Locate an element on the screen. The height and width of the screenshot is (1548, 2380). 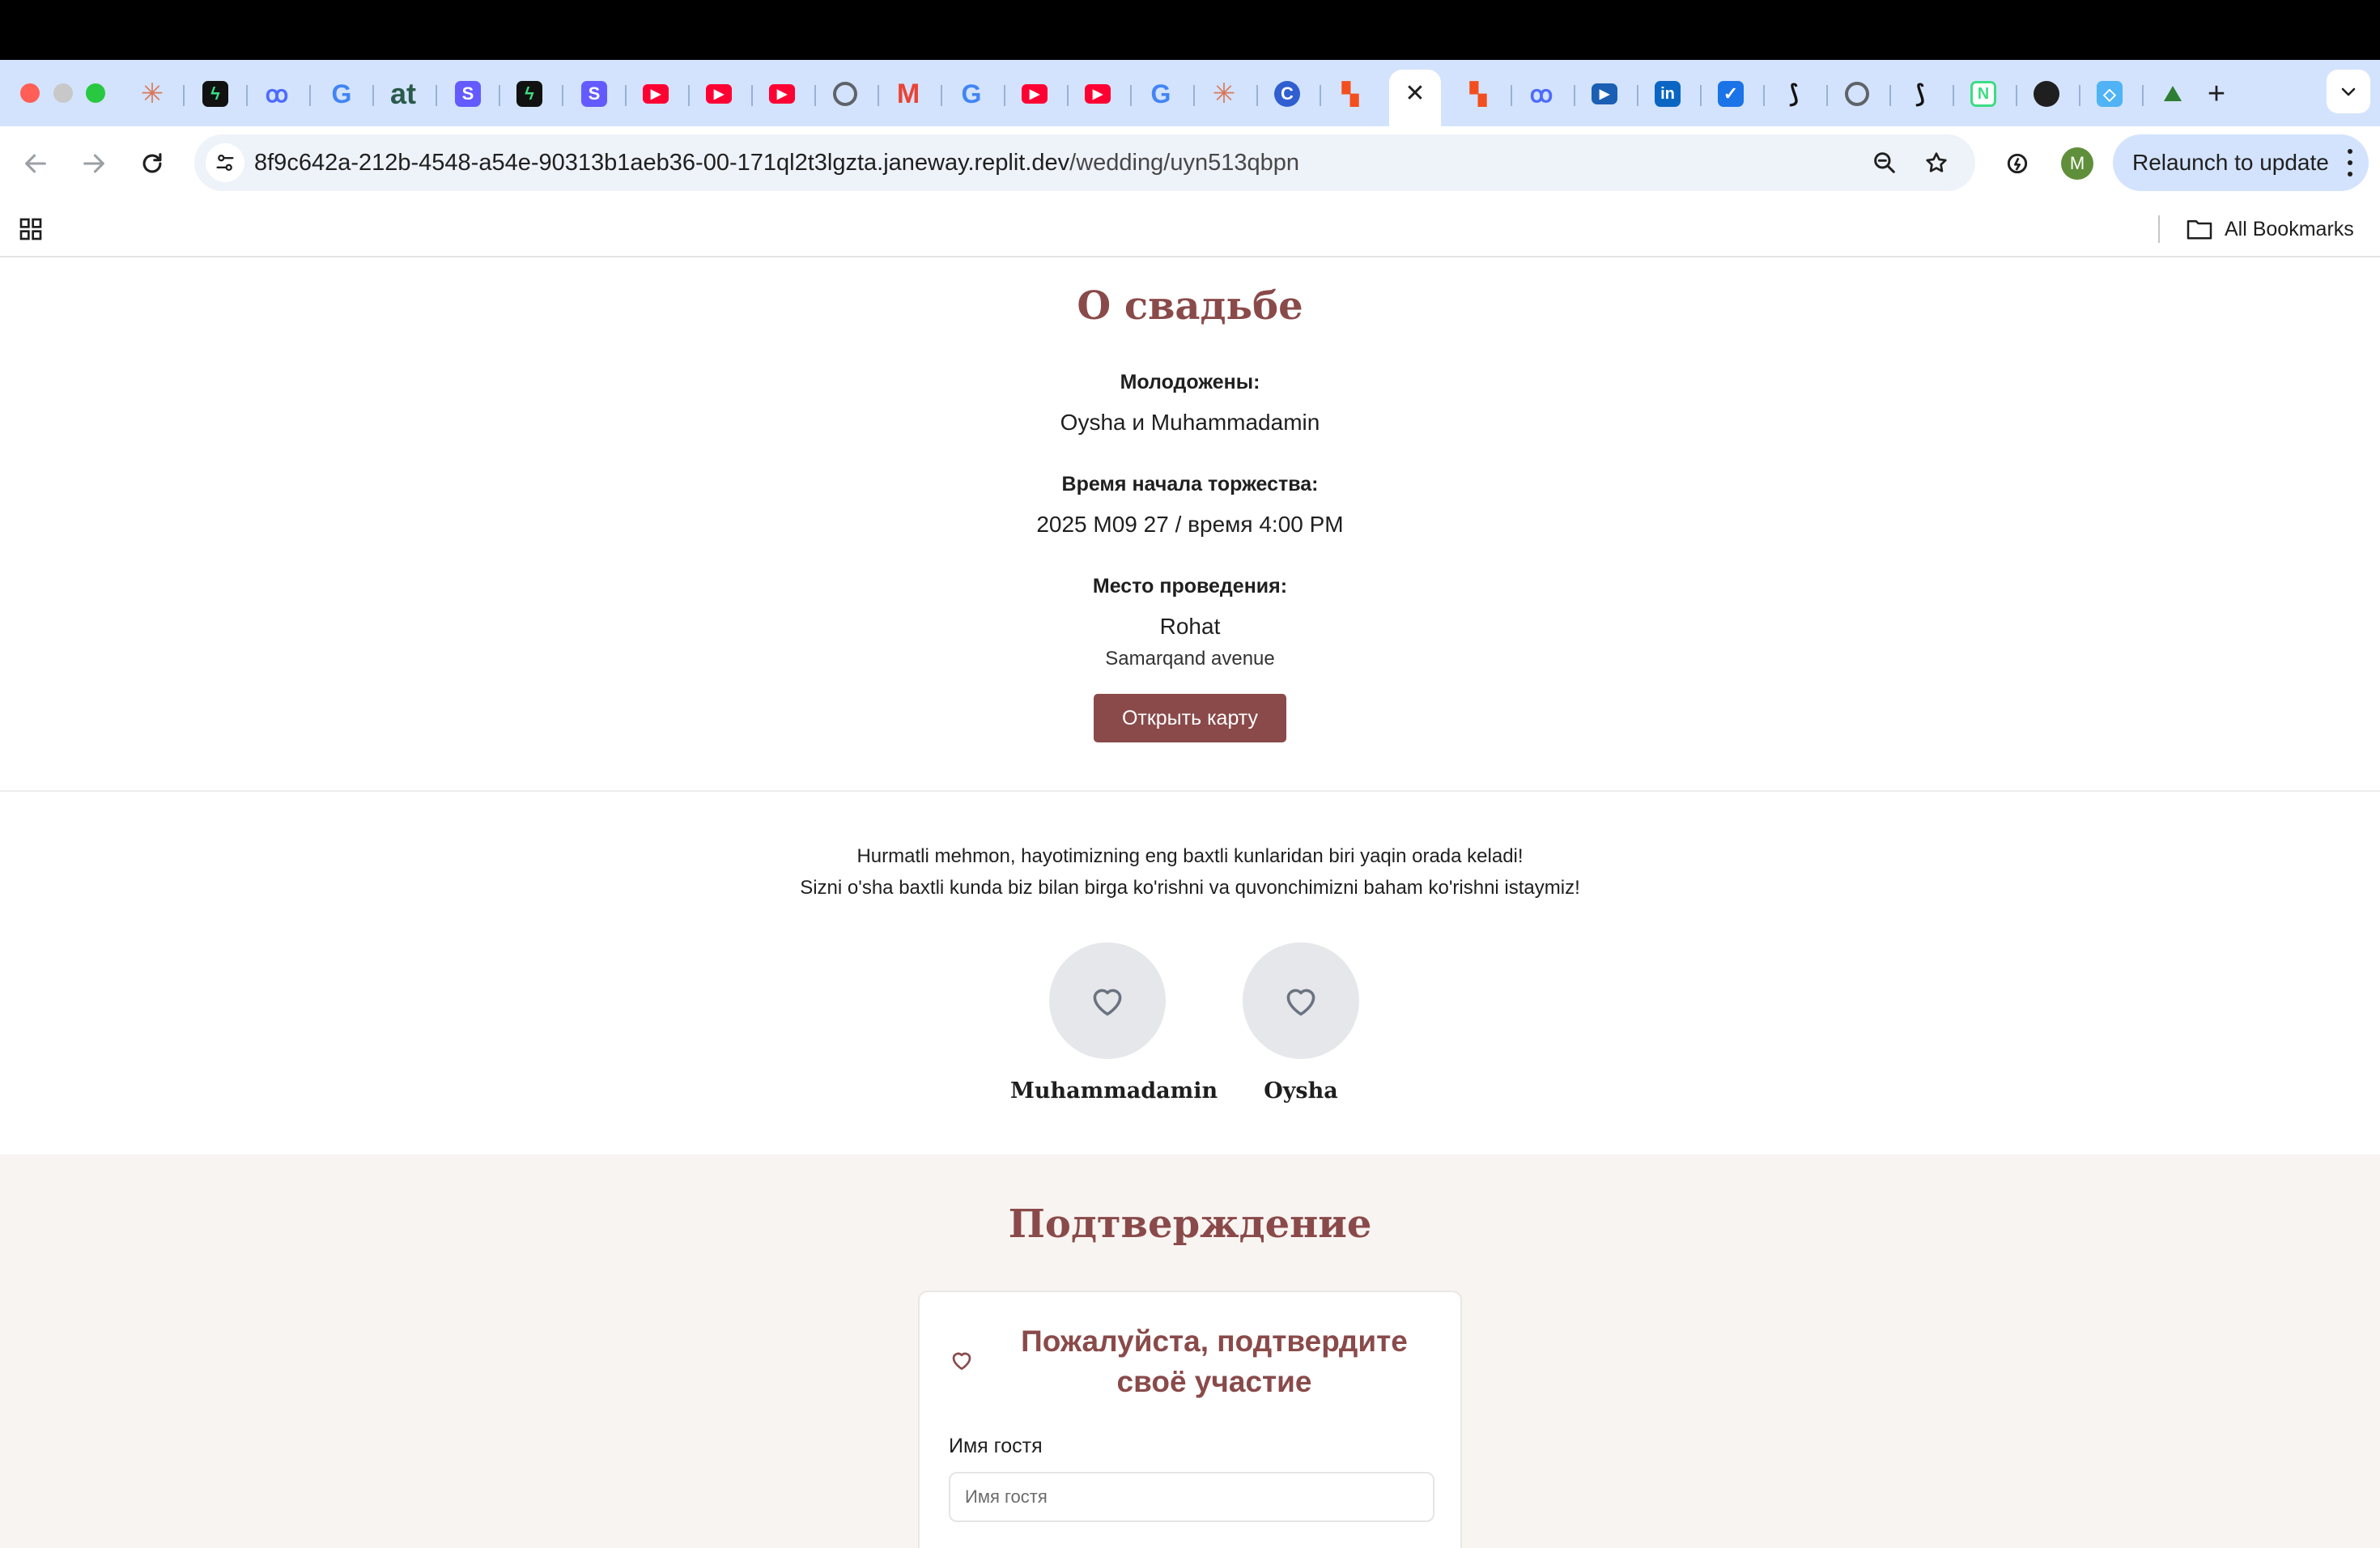
all-bookmarks-label: All Bookmarks is located at coordinates (2290, 228).